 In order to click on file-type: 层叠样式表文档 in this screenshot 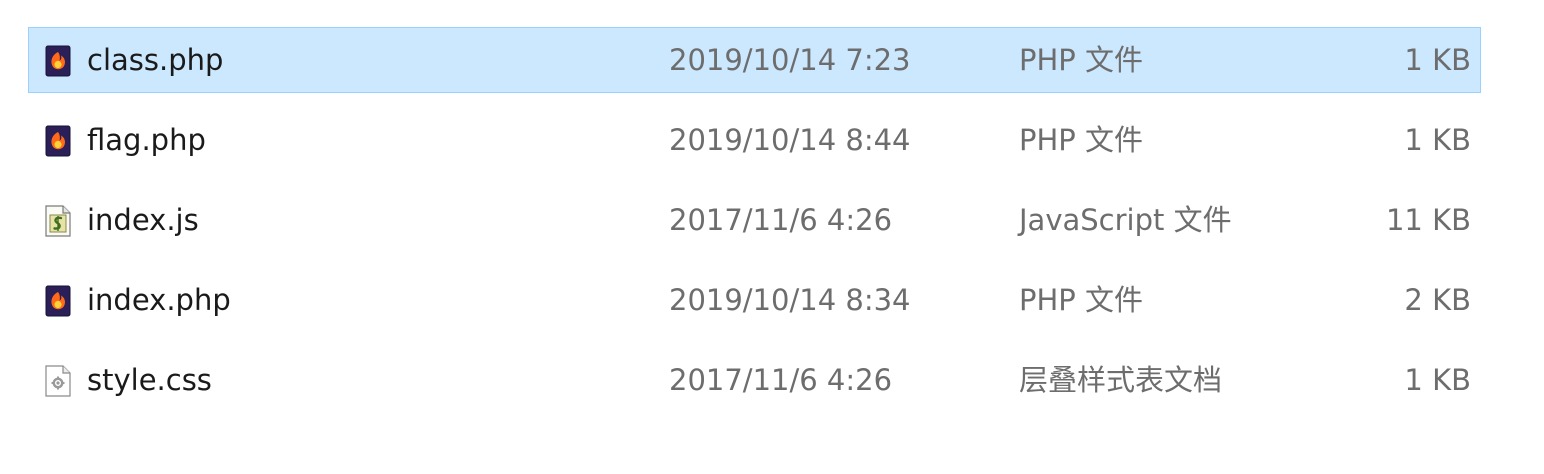, I will do `click(1121, 380)`.